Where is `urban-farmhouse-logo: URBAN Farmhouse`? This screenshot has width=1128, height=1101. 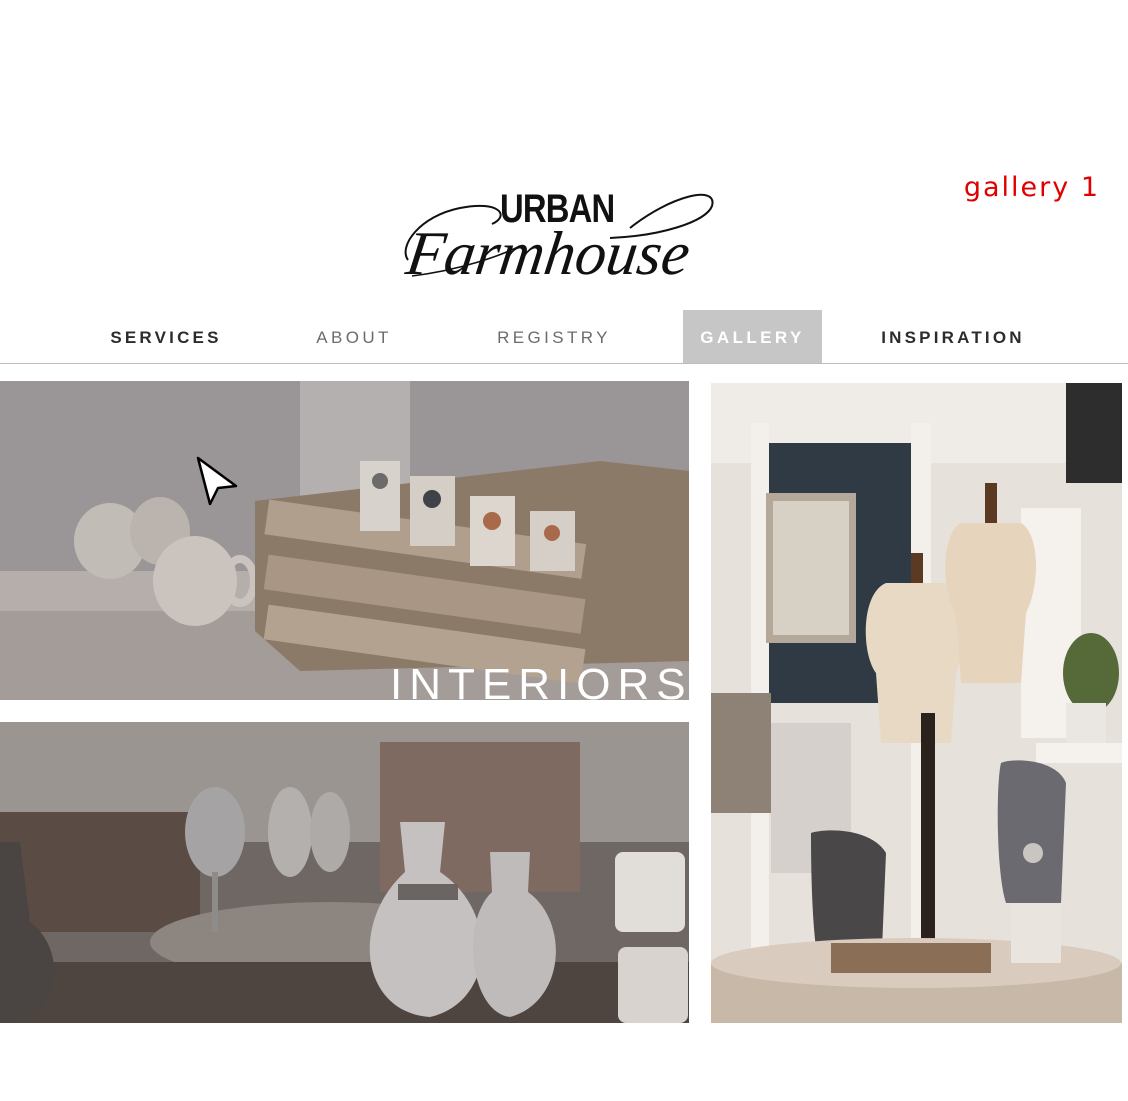 urban-farmhouse-logo: URBAN Farmhouse is located at coordinates (557, 235).